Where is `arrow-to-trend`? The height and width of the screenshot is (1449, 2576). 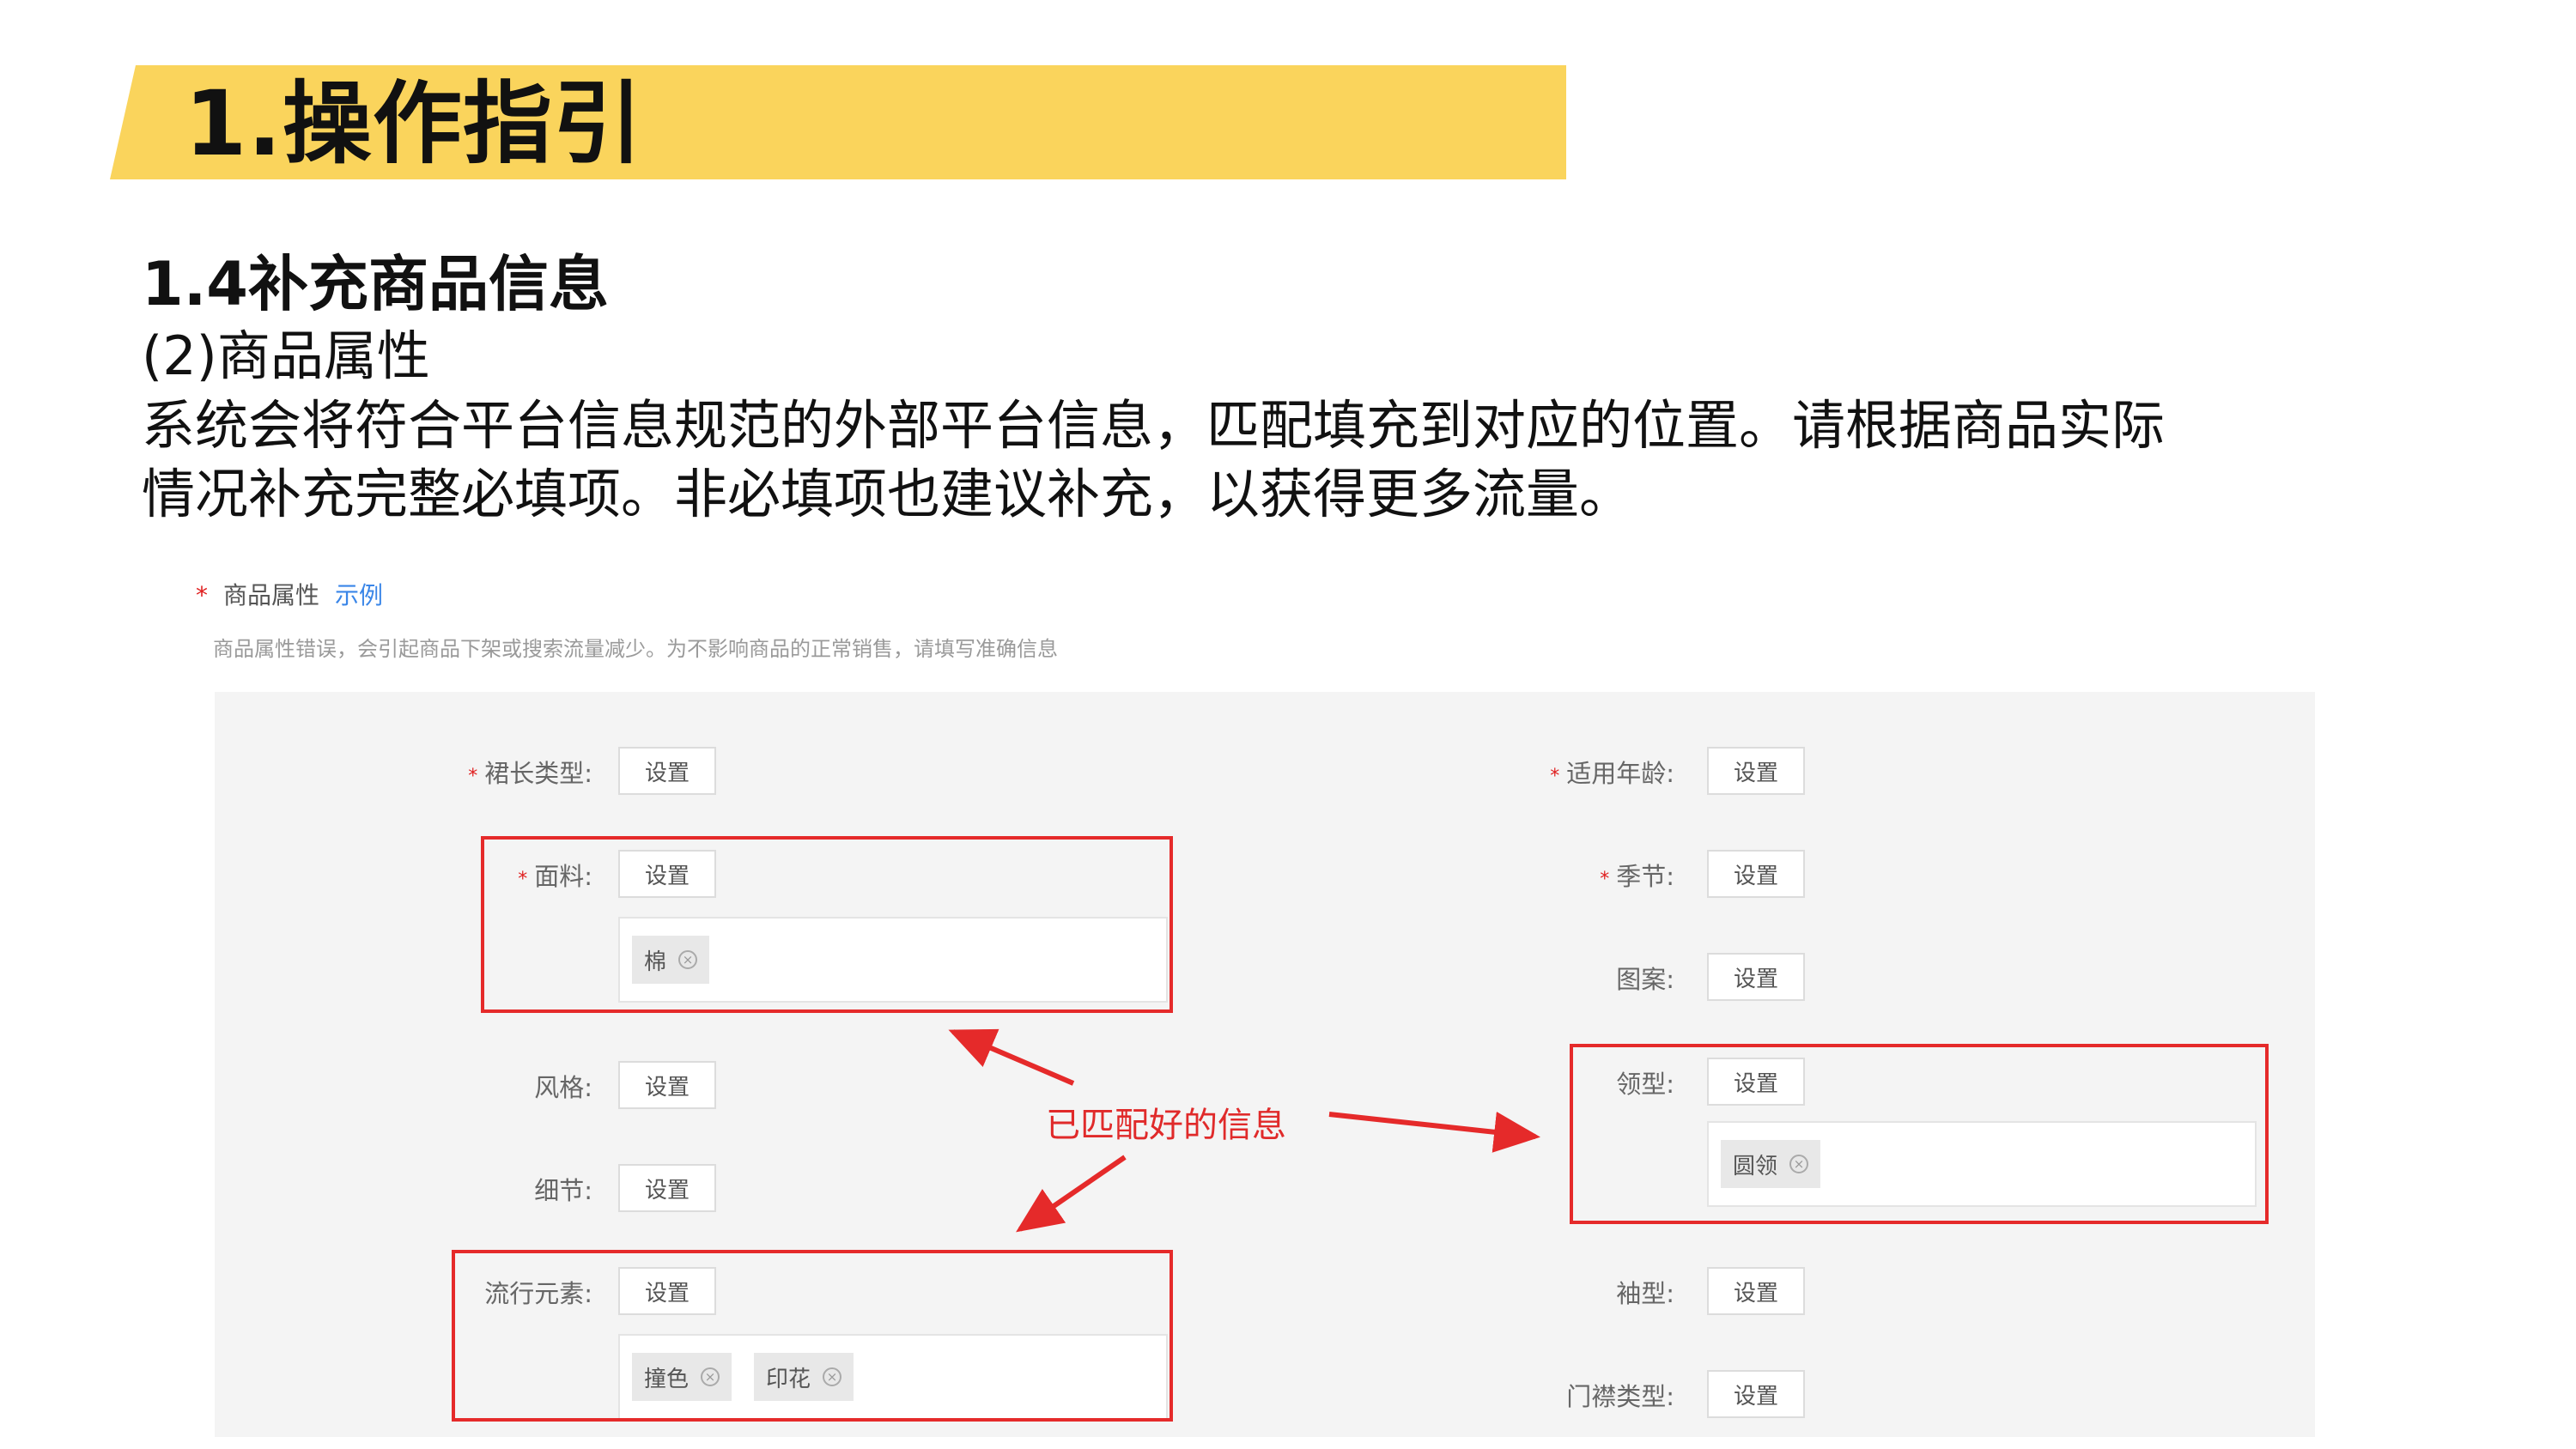 arrow-to-trend is located at coordinates (1071, 1194).